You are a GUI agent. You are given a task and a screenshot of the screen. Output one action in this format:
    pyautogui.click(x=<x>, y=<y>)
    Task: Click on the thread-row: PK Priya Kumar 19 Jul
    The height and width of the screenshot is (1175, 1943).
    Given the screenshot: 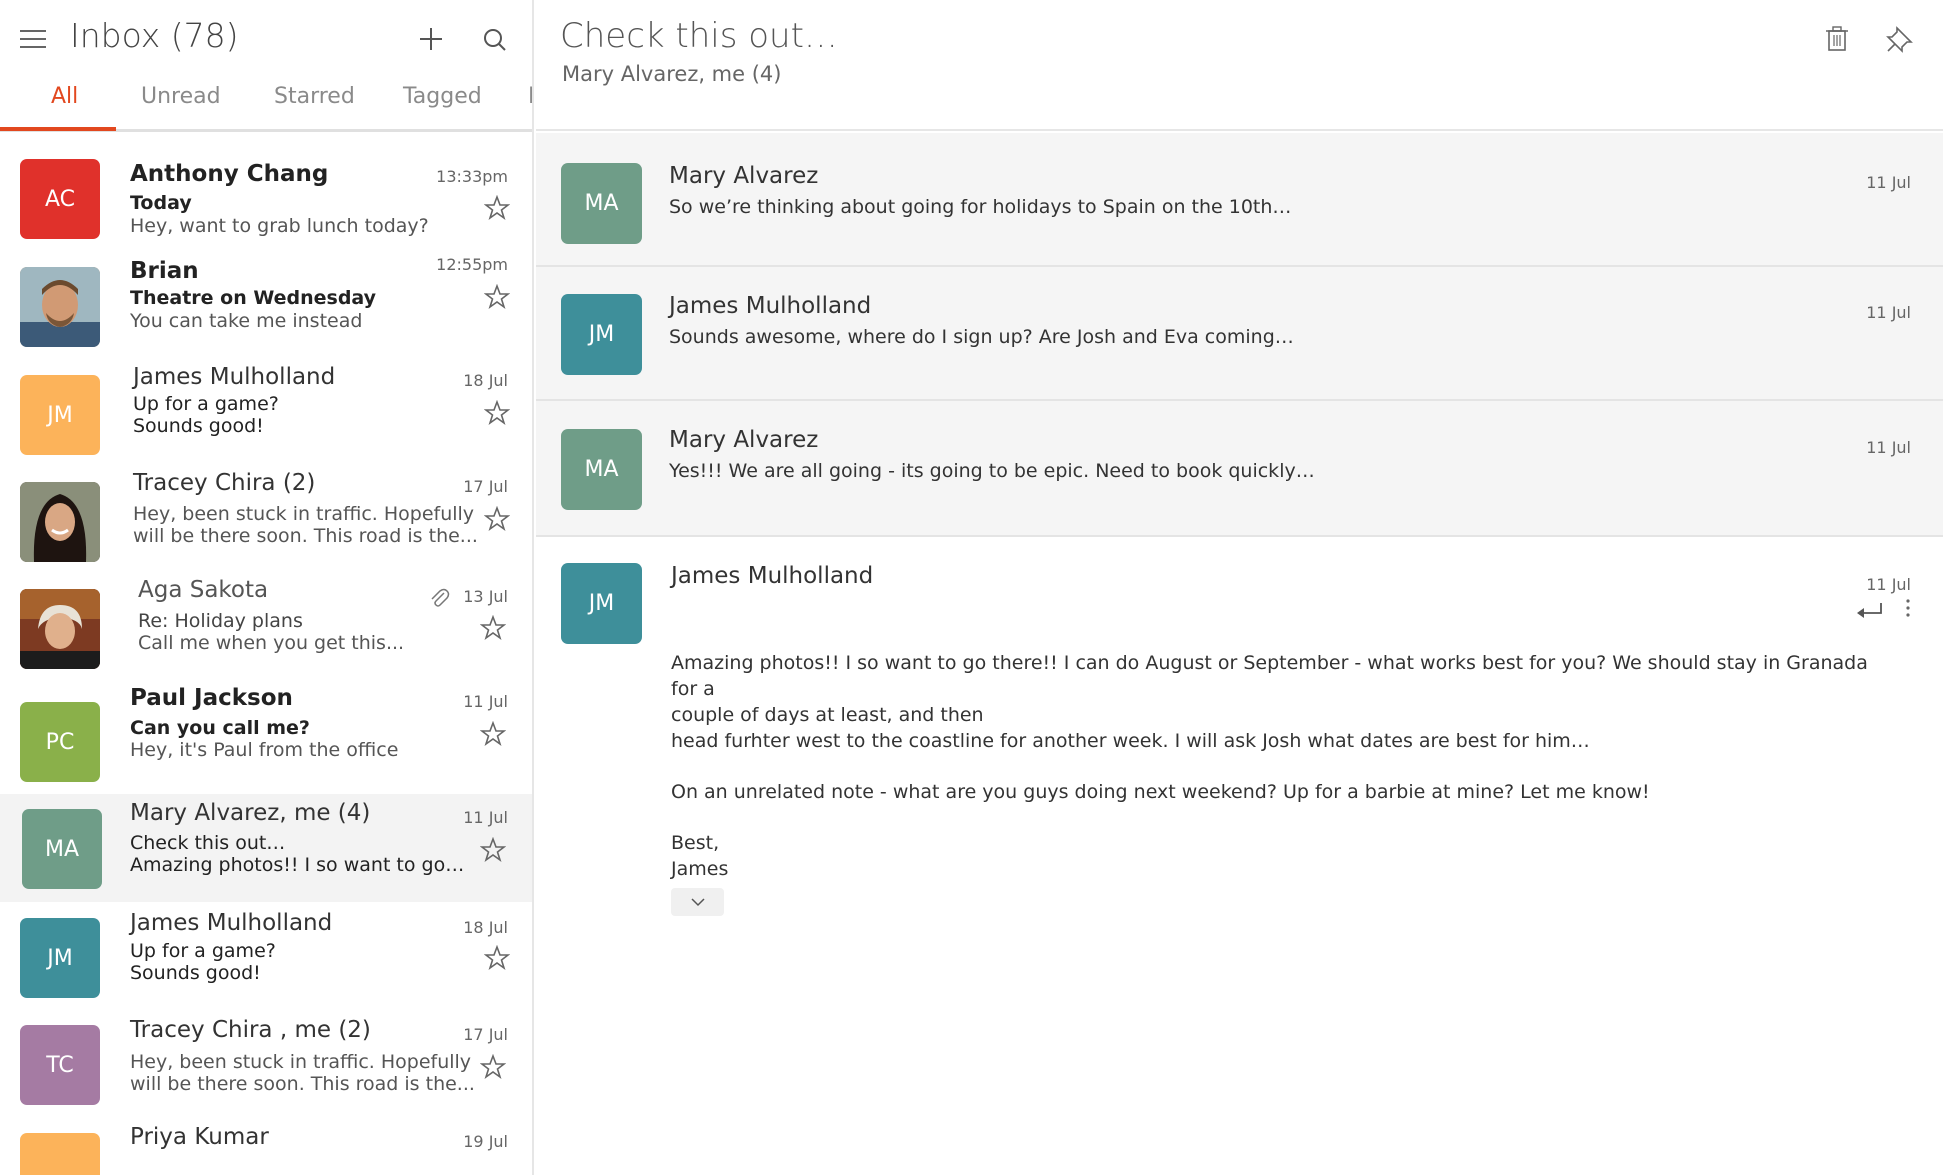 What is the action you would take?
    pyautogui.click(x=266, y=1146)
    